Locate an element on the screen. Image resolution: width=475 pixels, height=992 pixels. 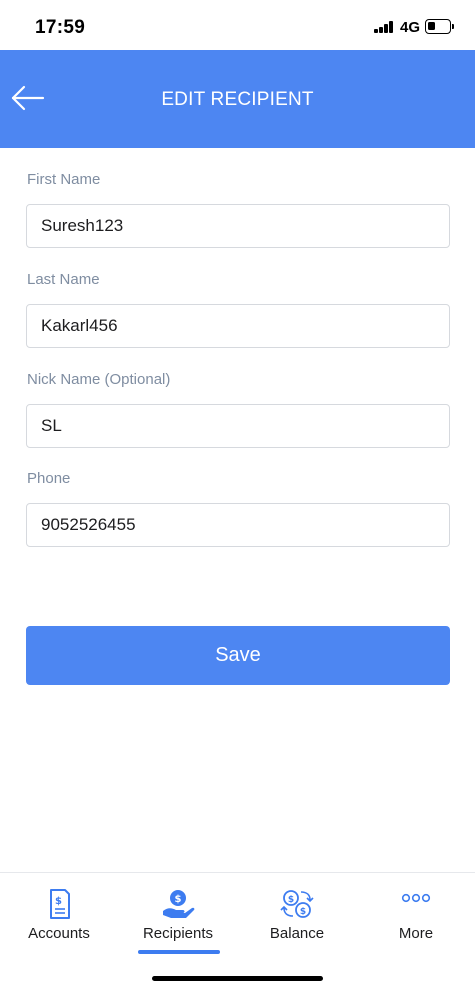
phone-label: Phone is located at coordinates (49, 478).